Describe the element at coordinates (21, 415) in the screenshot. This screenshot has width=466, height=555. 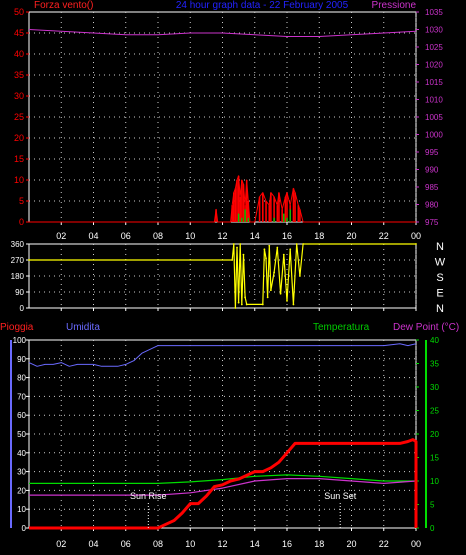
I see `y-tick-label-left: 60` at that location.